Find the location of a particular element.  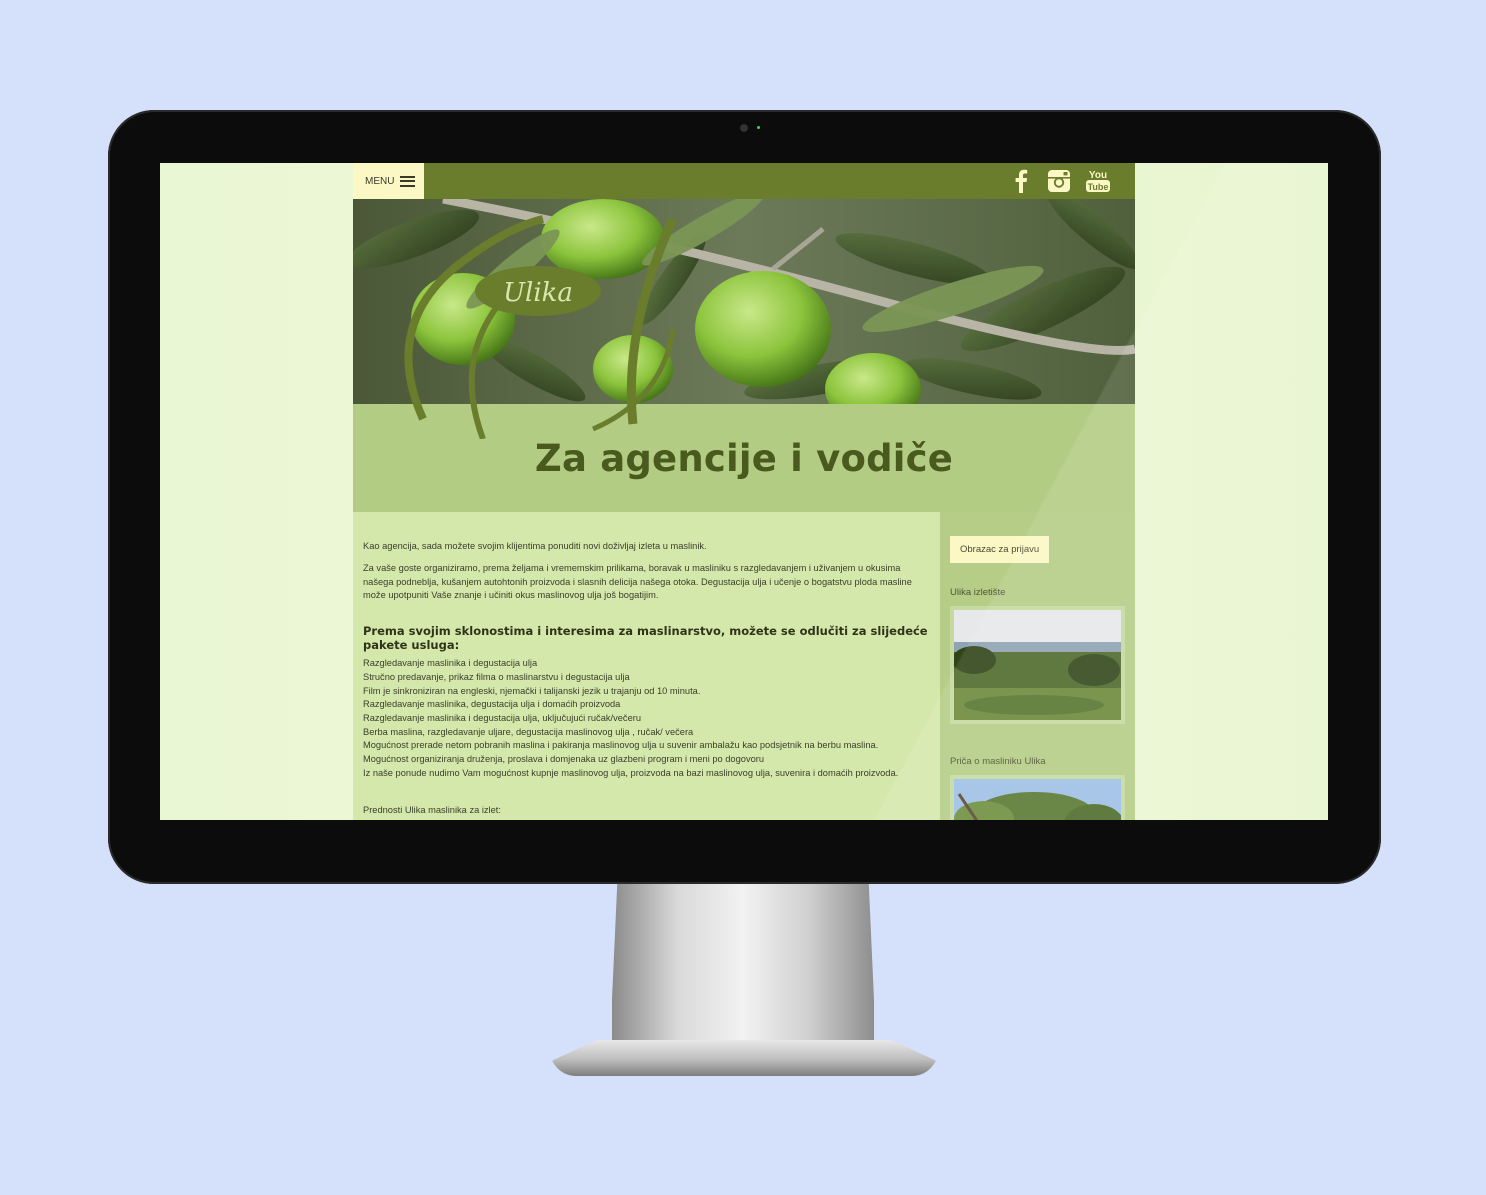

youtube-you-text: You is located at coordinates (1098, 175).